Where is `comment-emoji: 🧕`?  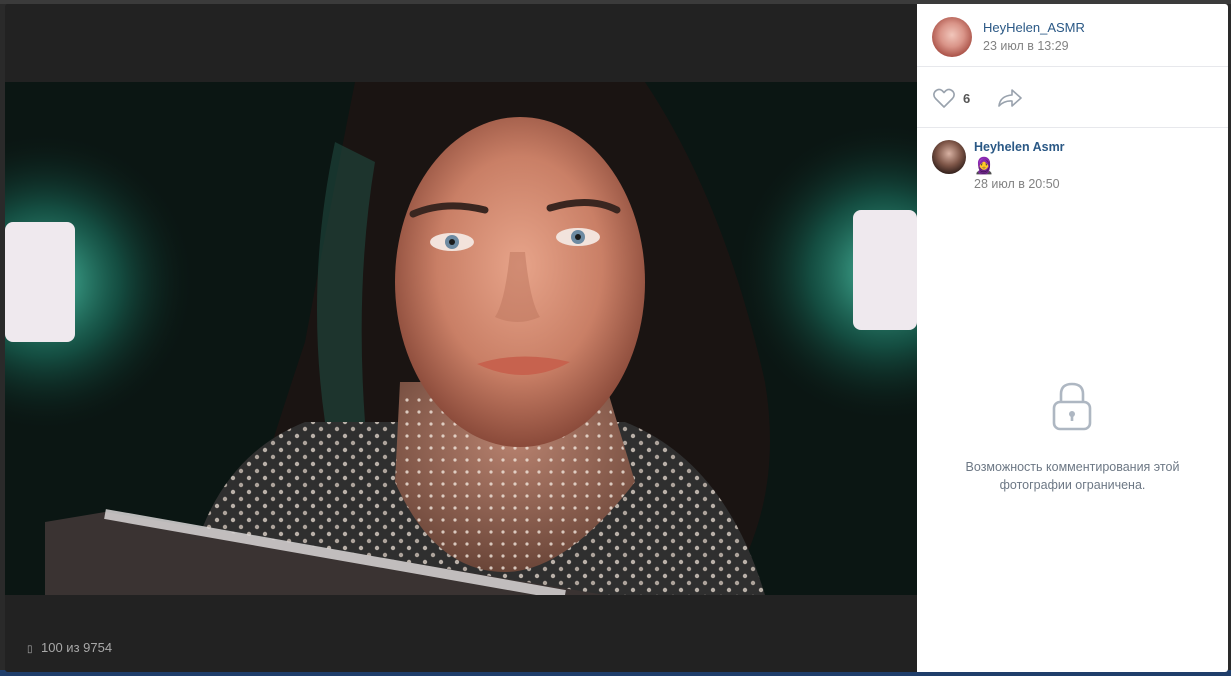 comment-emoji: 🧕 is located at coordinates (984, 166).